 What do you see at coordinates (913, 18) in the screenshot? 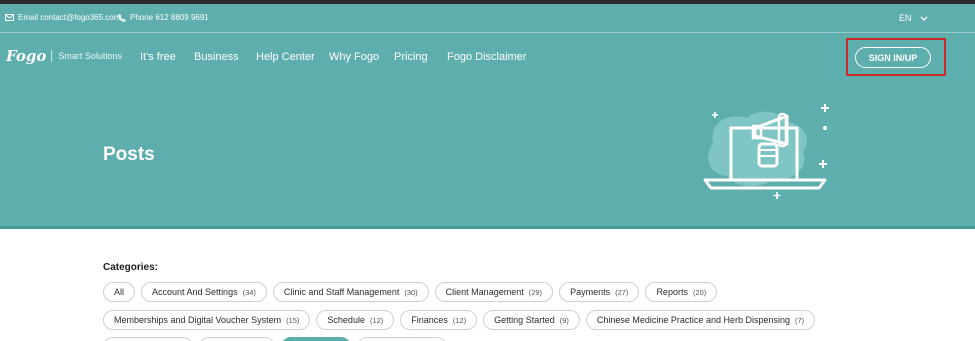
I see `language-selector: EN` at bounding box center [913, 18].